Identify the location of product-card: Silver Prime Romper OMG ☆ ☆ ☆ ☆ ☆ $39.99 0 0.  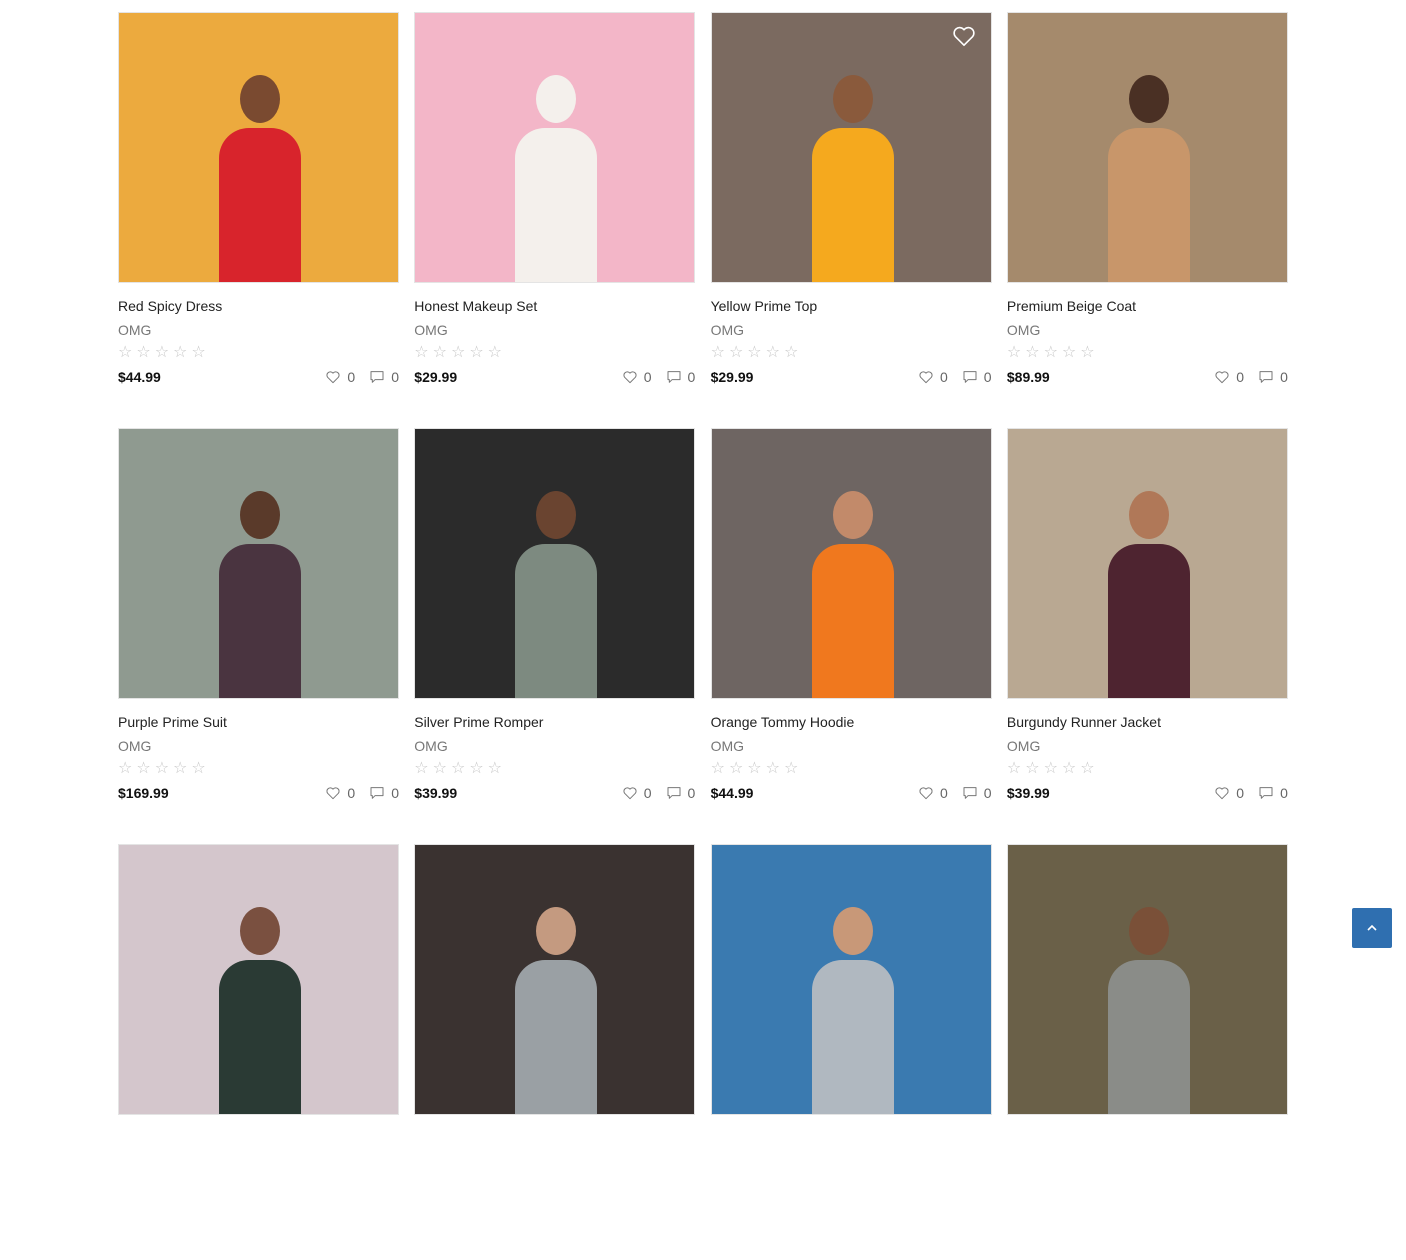
(555, 636).